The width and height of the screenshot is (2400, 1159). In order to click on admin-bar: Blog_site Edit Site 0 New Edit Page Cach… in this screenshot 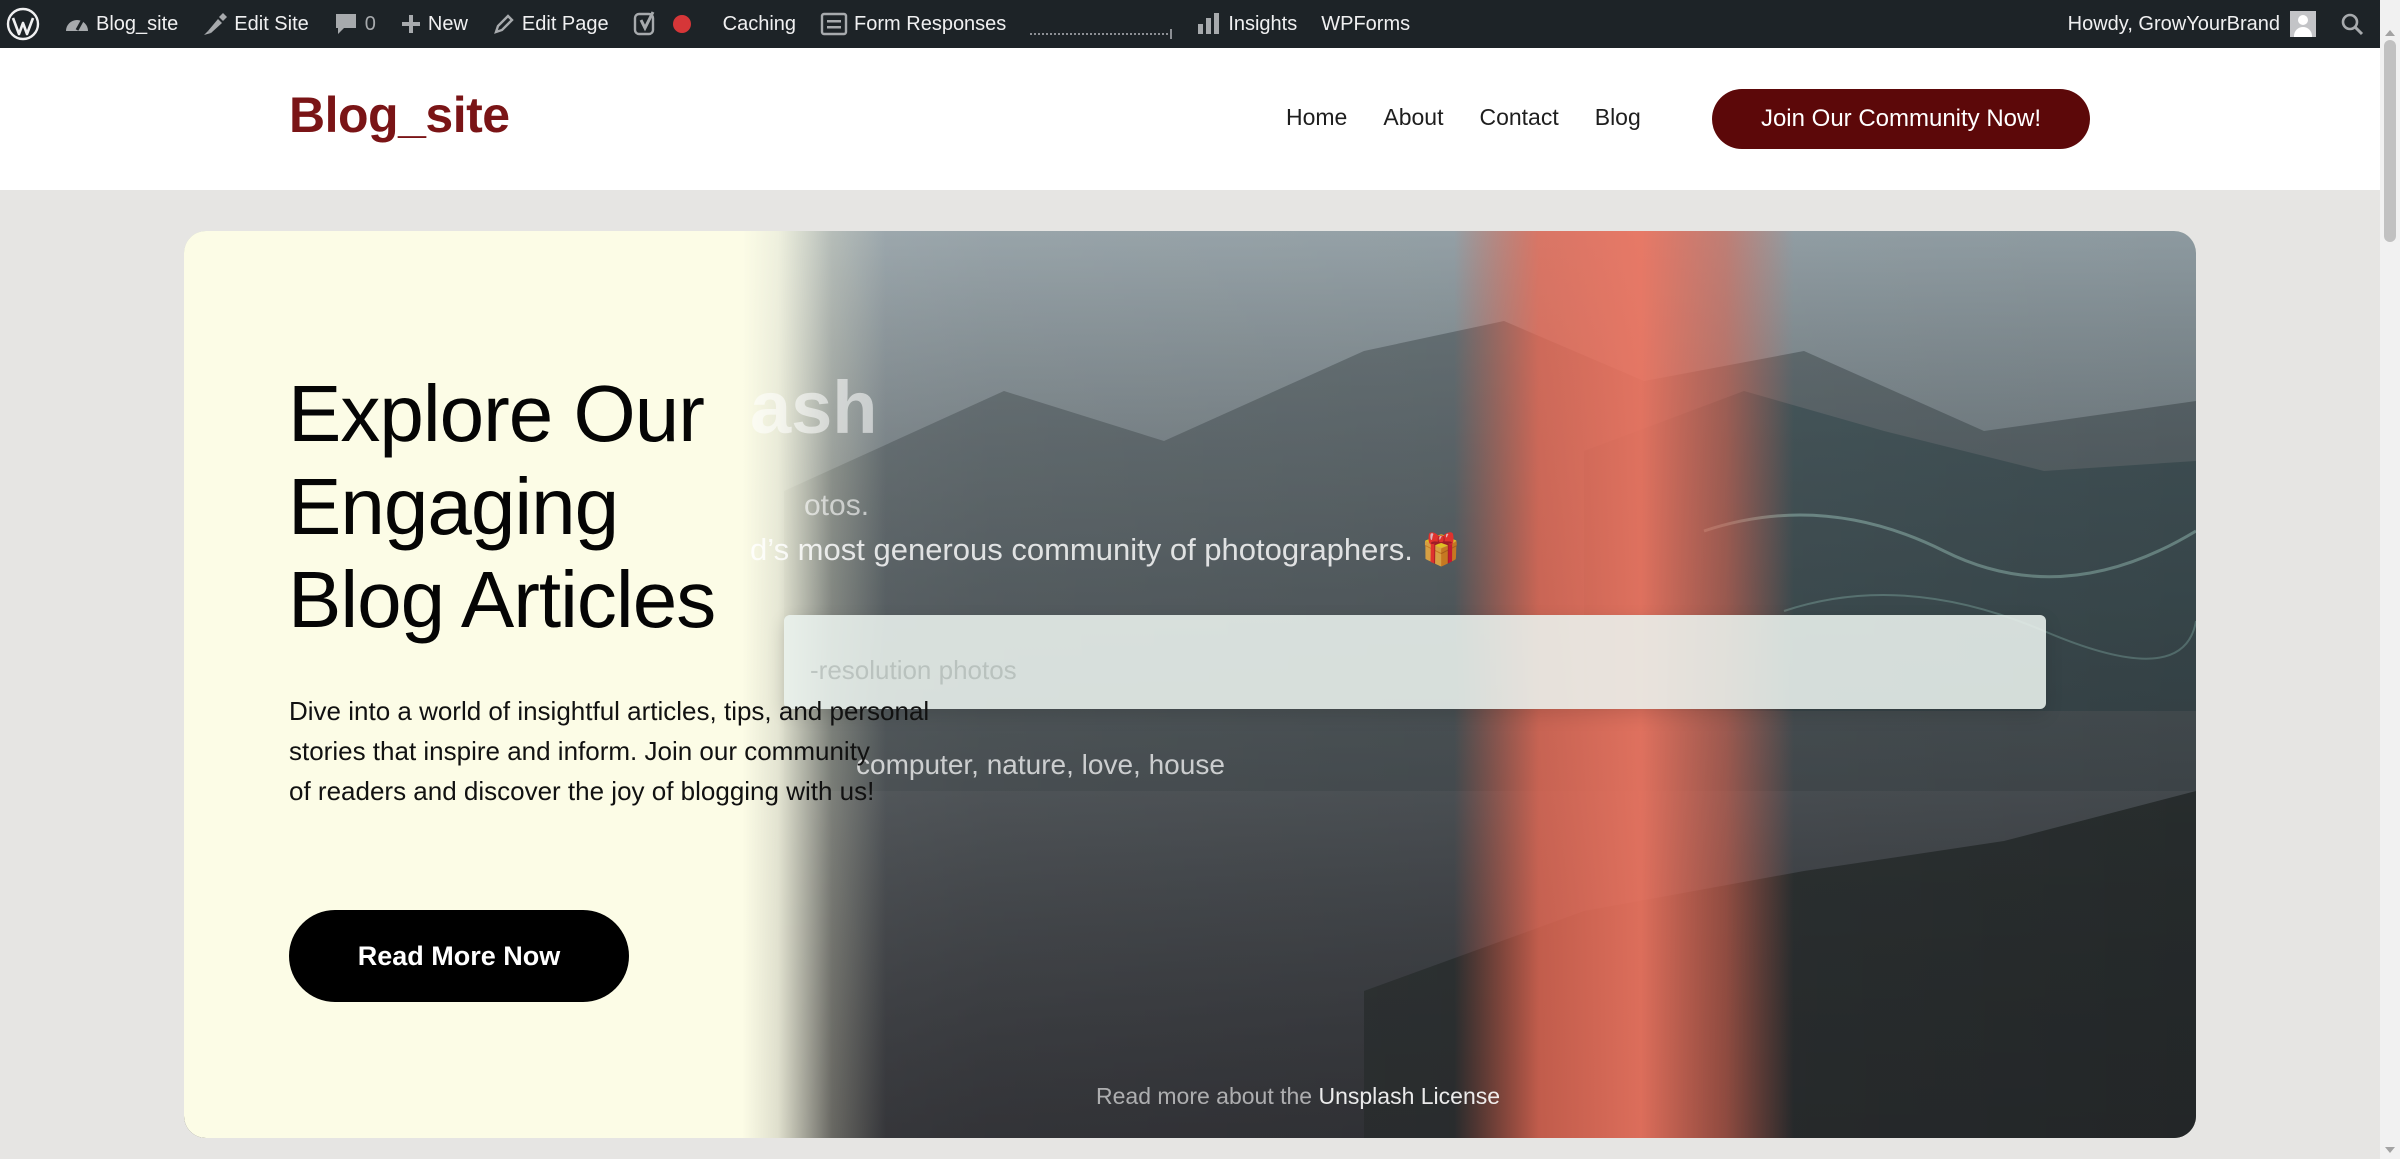, I will do `click(1200, 24)`.